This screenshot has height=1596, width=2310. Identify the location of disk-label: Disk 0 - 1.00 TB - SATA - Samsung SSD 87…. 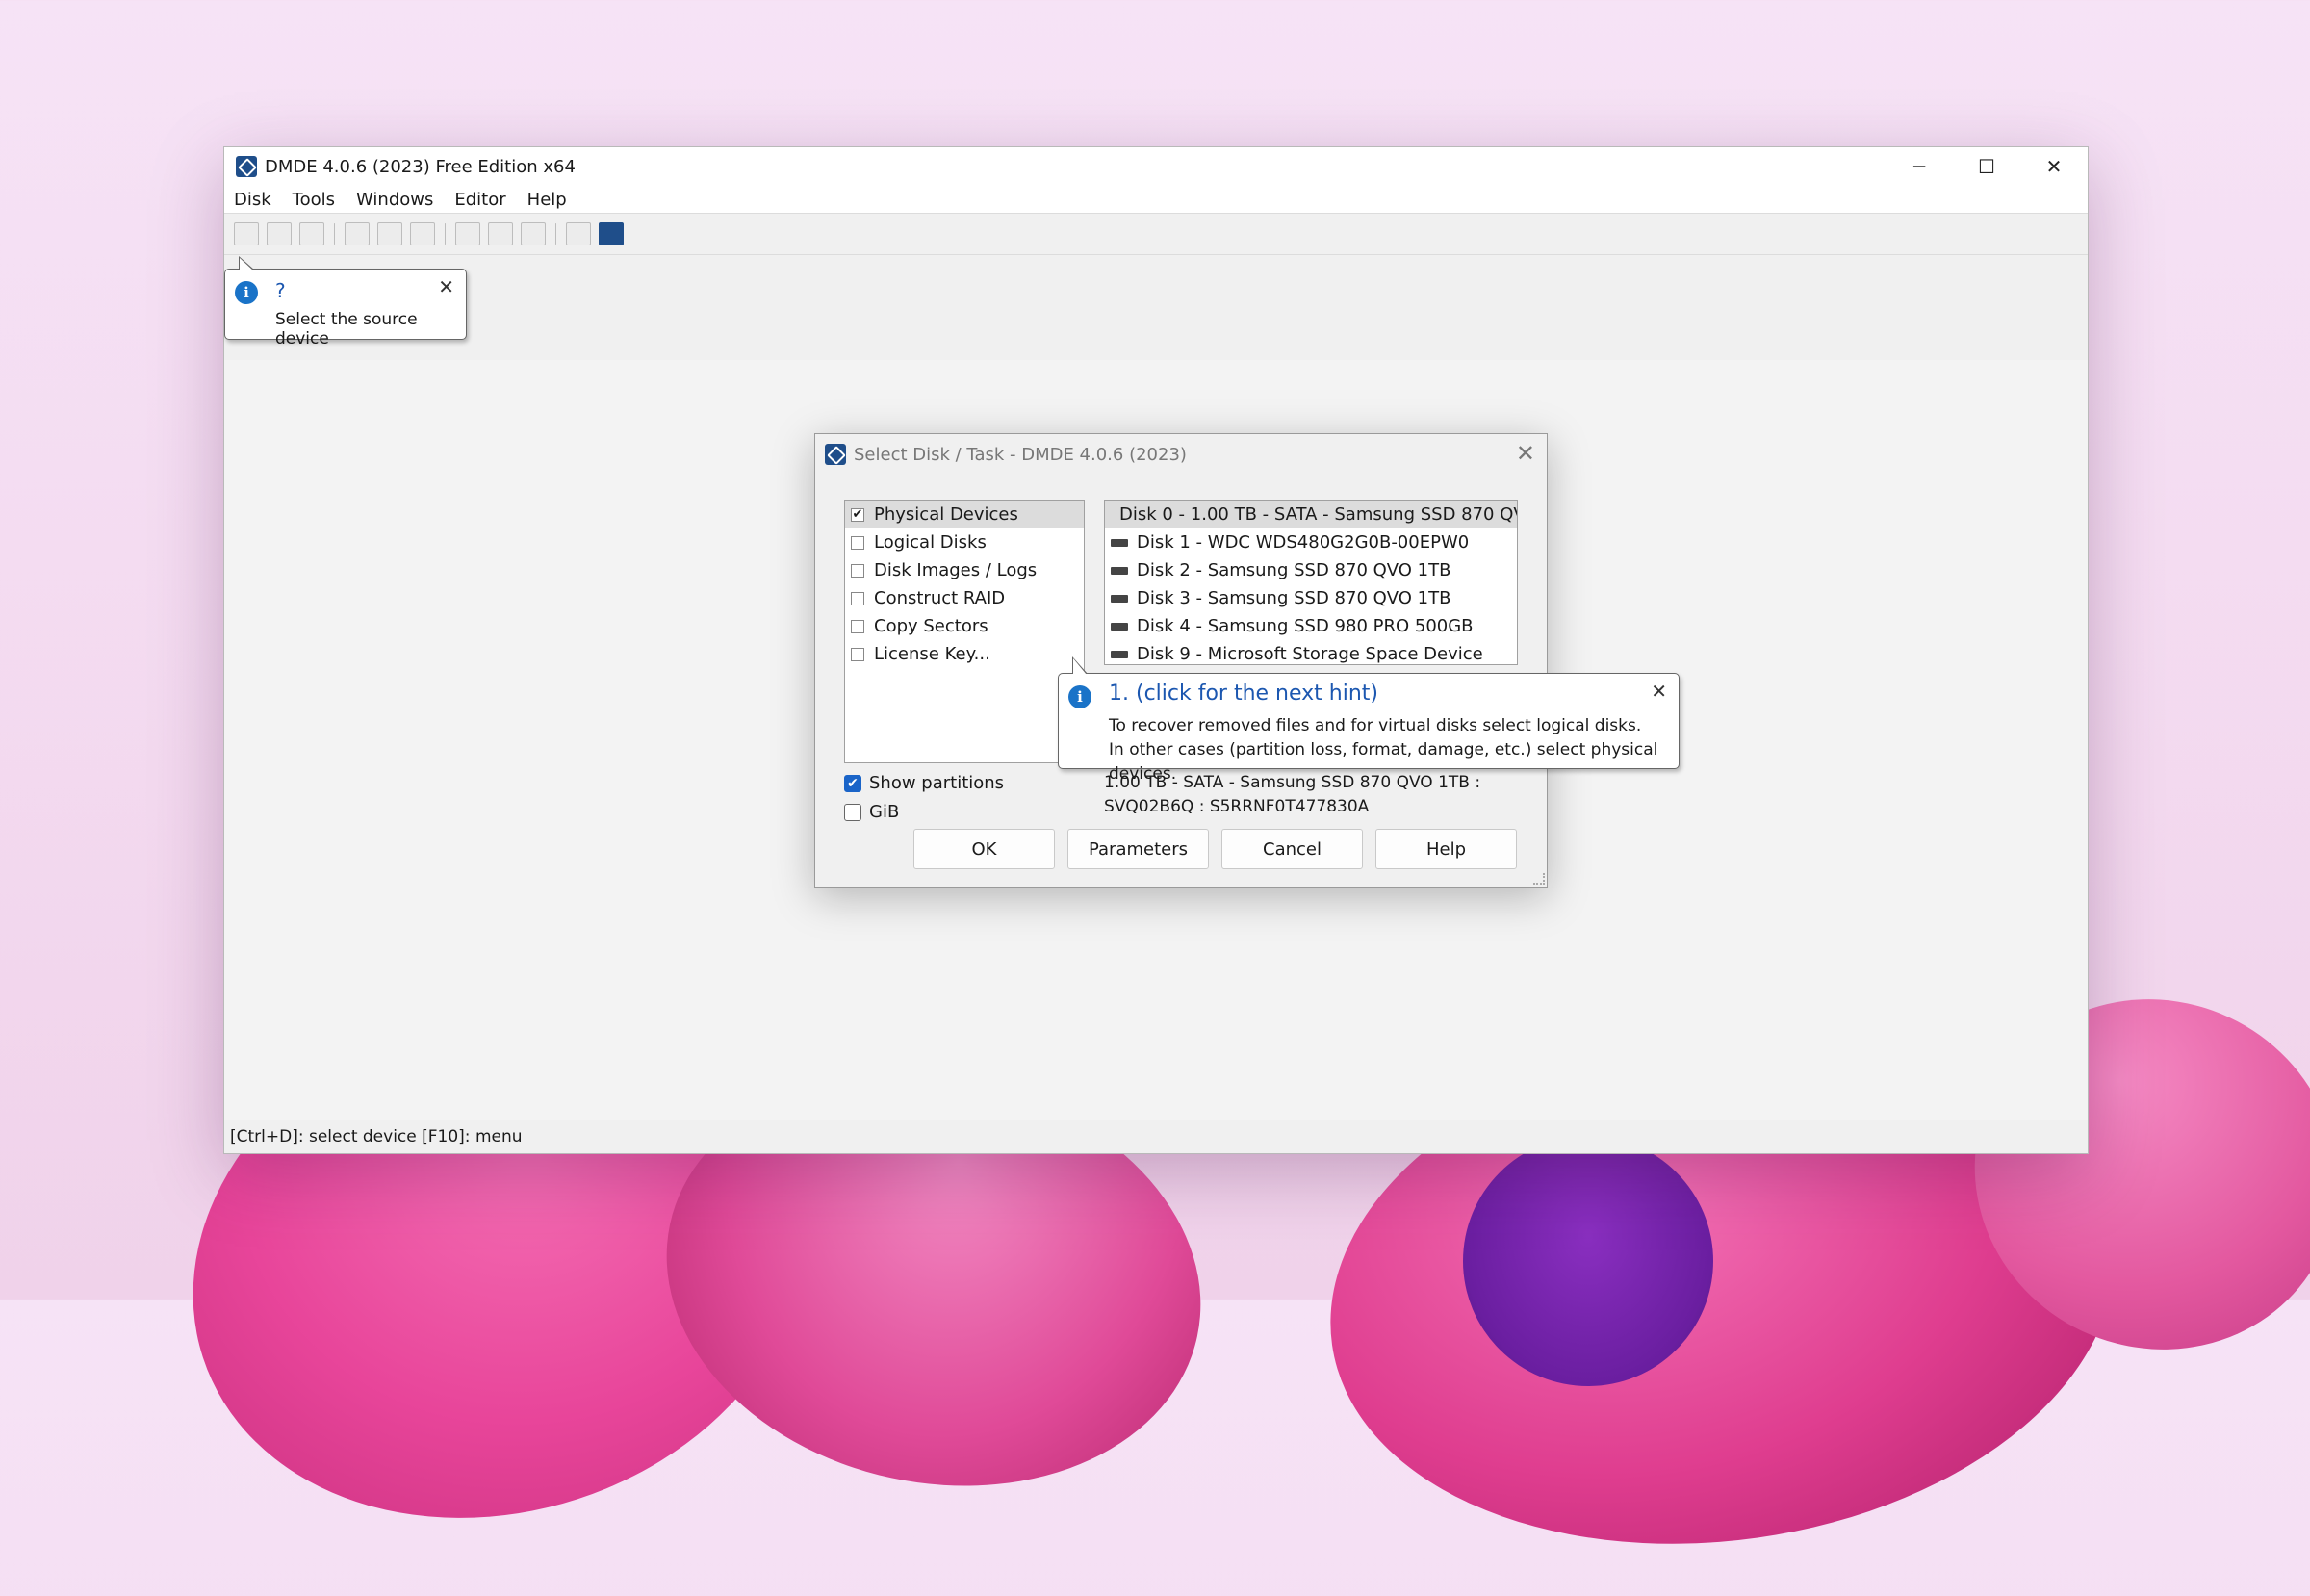
(1318, 514).